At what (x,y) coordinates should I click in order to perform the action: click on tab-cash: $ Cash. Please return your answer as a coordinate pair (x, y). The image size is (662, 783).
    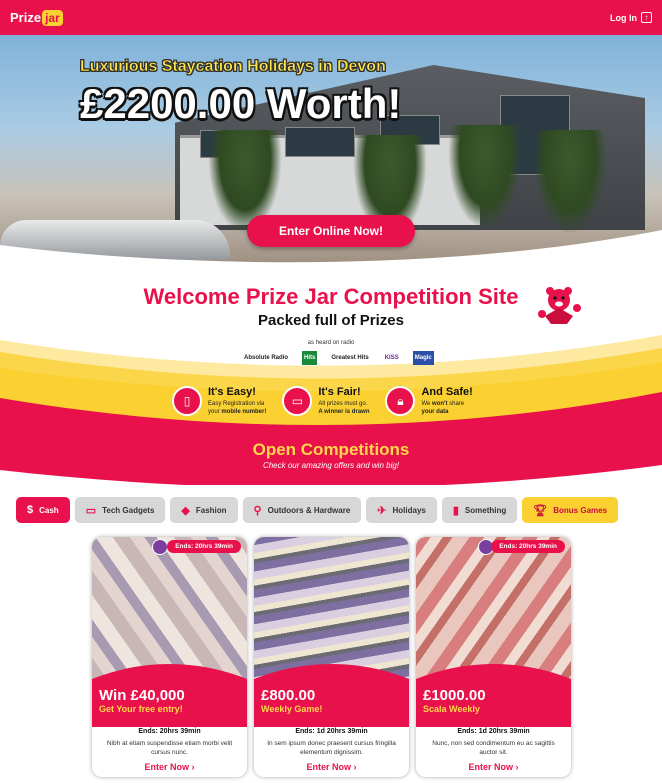
    Looking at the image, I should click on (43, 510).